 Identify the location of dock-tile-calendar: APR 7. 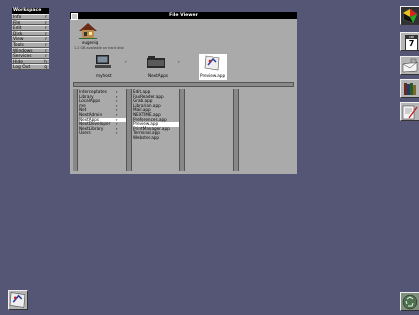
(409, 41).